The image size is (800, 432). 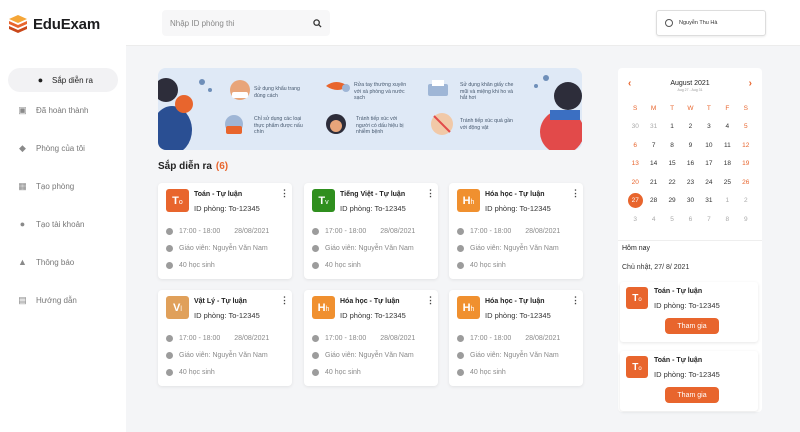 What do you see at coordinates (177, 200) in the screenshot?
I see `subject-badge: To` at bounding box center [177, 200].